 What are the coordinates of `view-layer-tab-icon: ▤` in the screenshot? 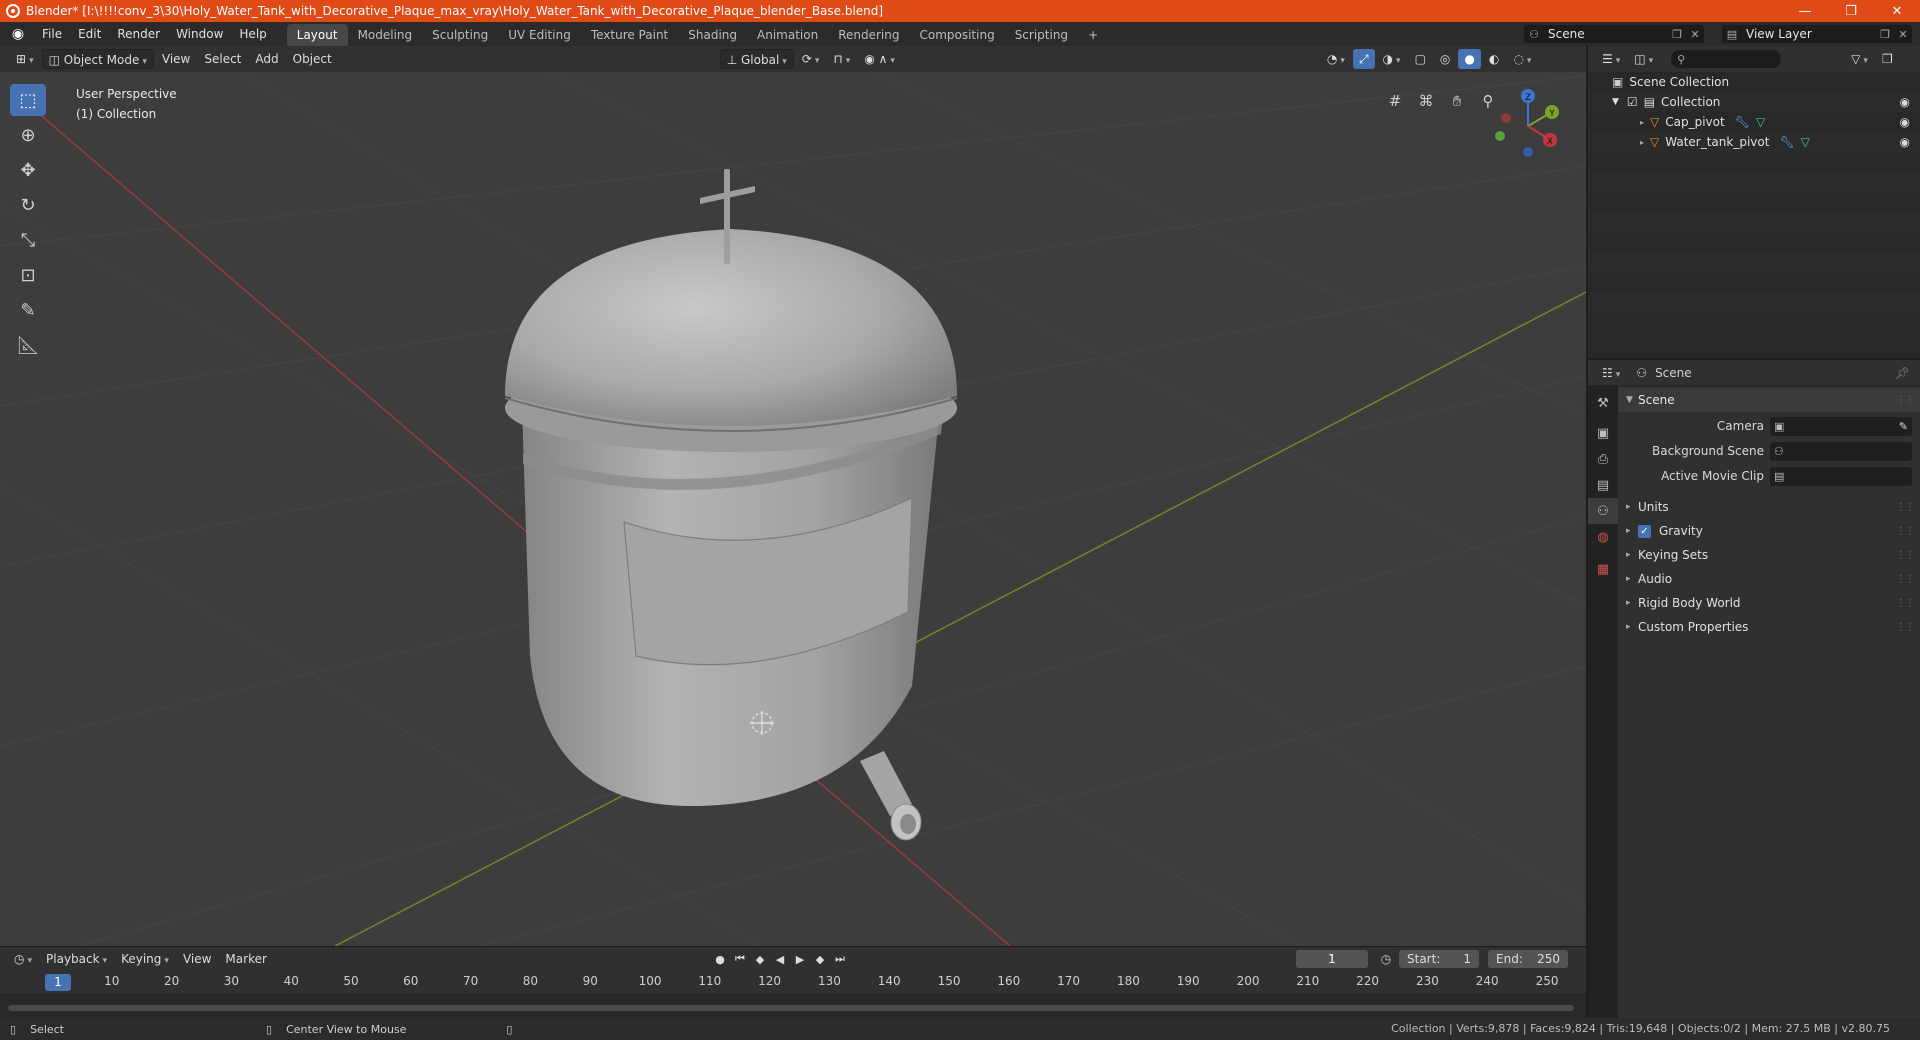 It's located at (1603, 485).